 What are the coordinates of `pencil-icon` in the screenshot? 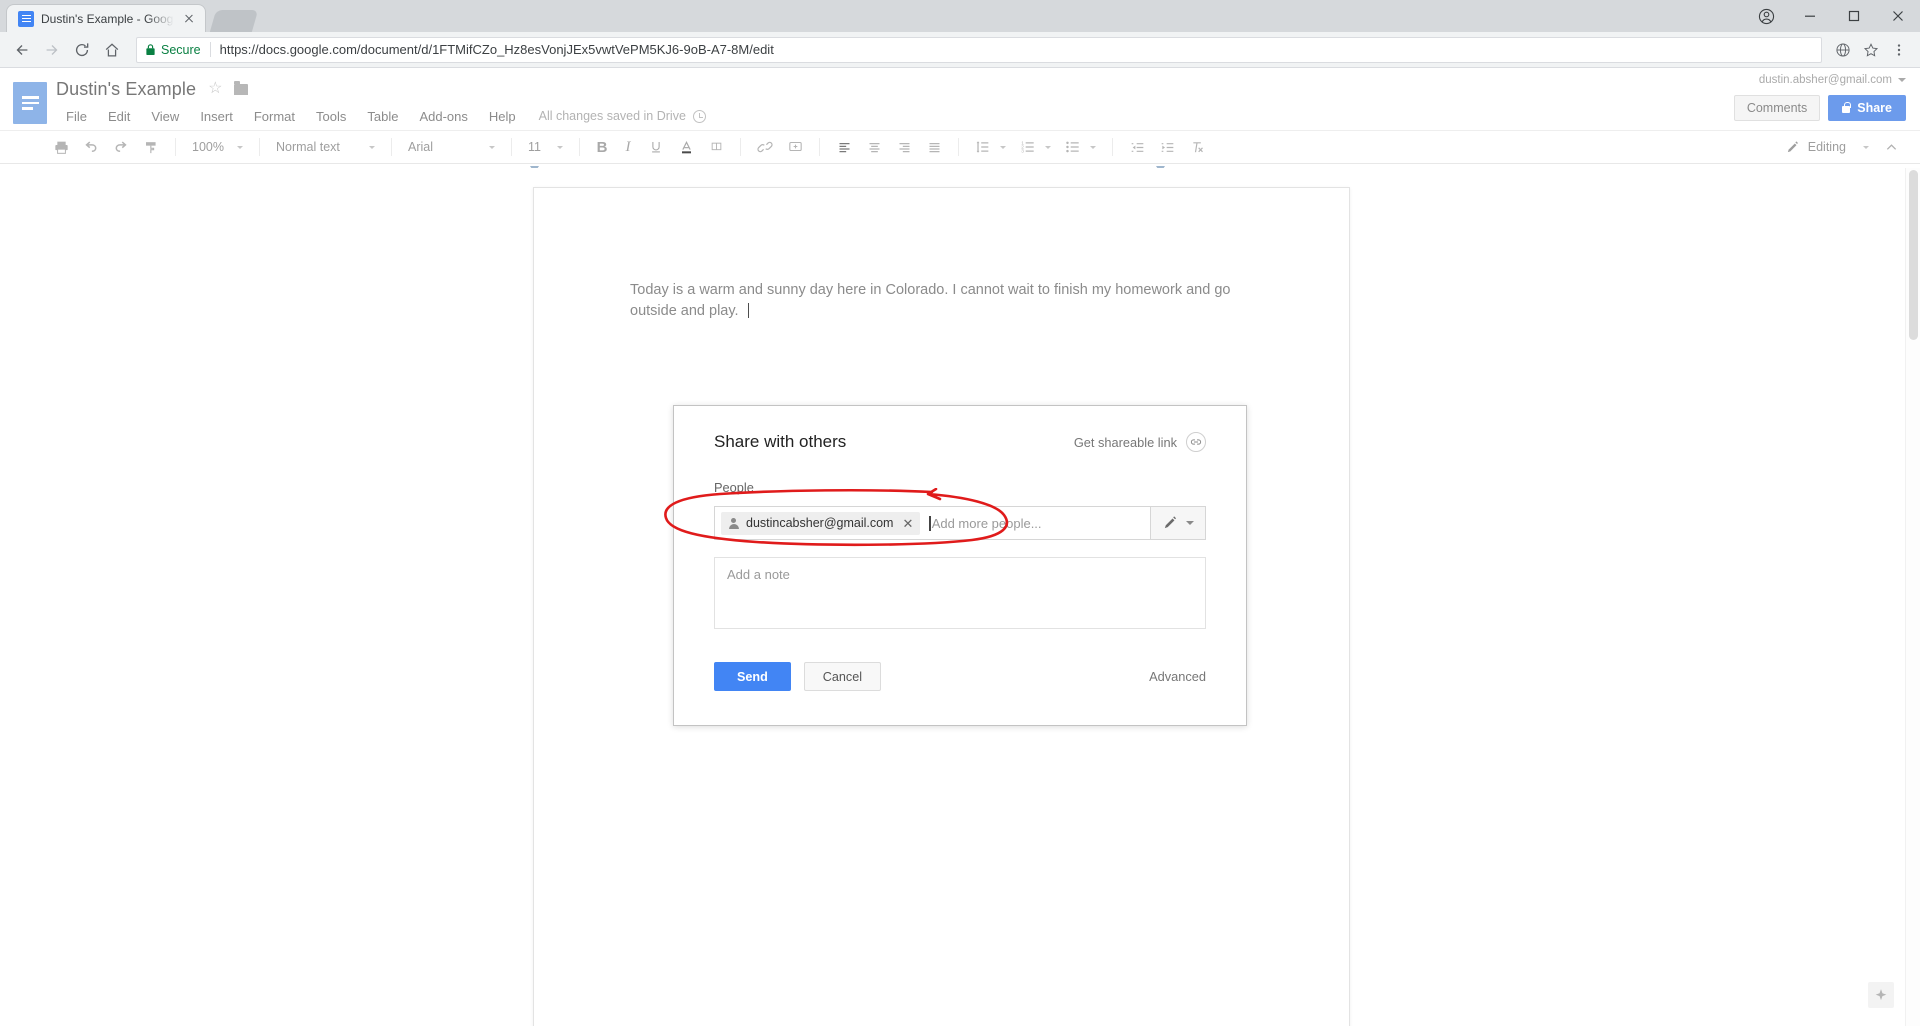 It's located at (1170, 523).